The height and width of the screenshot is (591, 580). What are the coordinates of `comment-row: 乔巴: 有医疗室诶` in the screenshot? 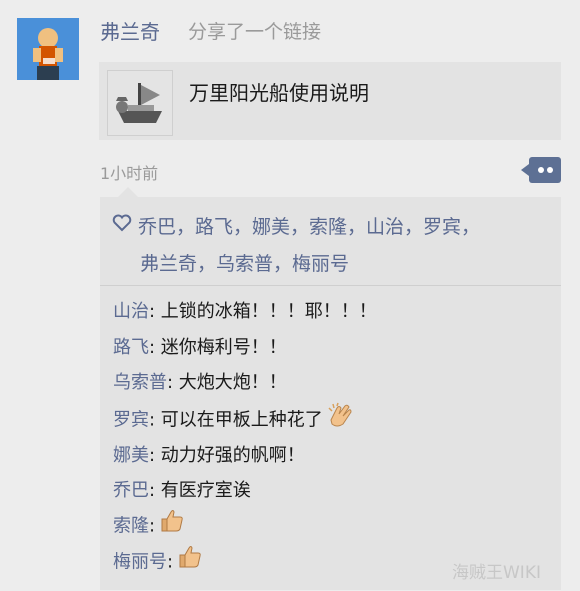 It's located at (182, 489).